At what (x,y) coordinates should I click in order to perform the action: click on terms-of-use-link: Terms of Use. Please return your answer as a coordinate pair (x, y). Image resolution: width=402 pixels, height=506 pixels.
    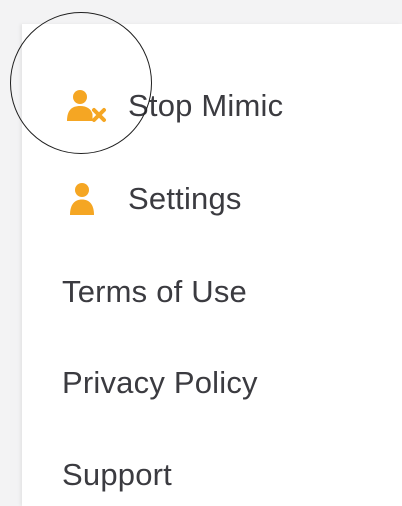
    Looking at the image, I should click on (212, 292).